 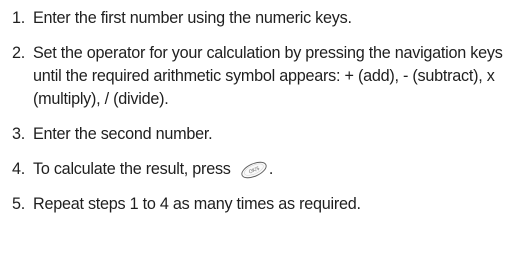 I want to click on step-text: Enter the second number., so click(x=123, y=134).